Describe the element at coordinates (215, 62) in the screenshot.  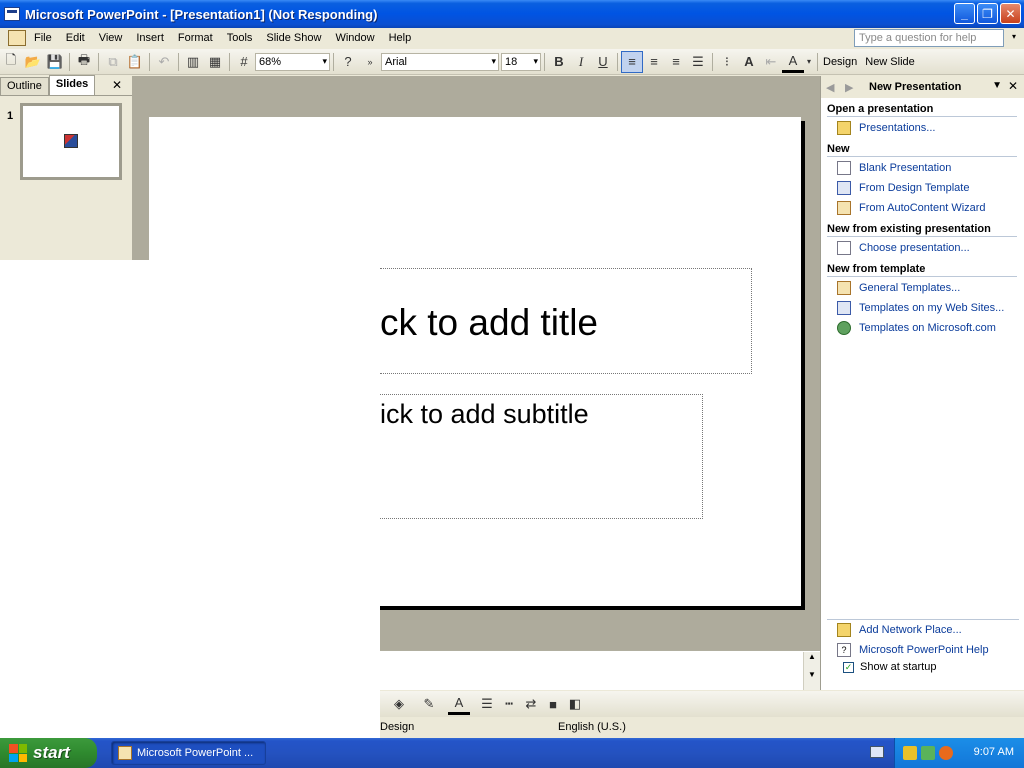
I see `insert-table-icon: ▦` at that location.